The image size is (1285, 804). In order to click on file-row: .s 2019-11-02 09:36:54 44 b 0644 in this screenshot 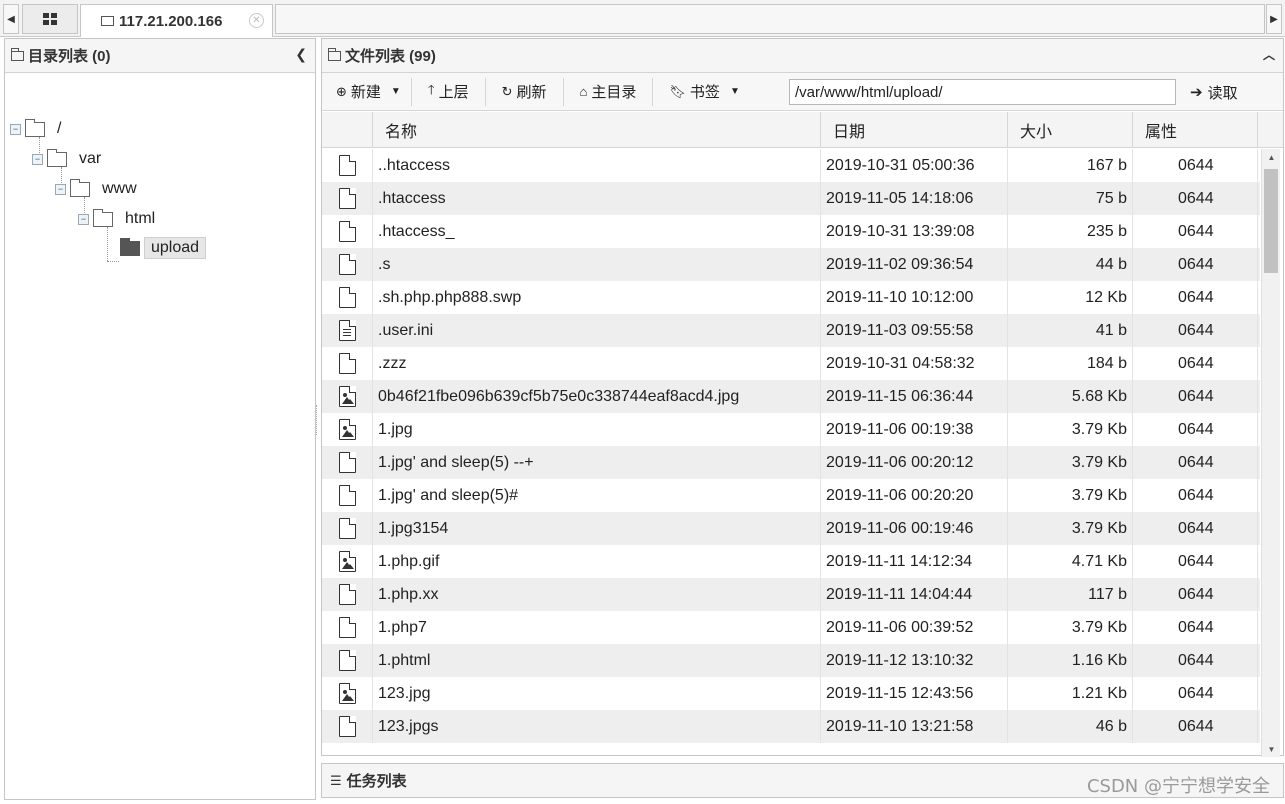, I will do `click(791, 264)`.